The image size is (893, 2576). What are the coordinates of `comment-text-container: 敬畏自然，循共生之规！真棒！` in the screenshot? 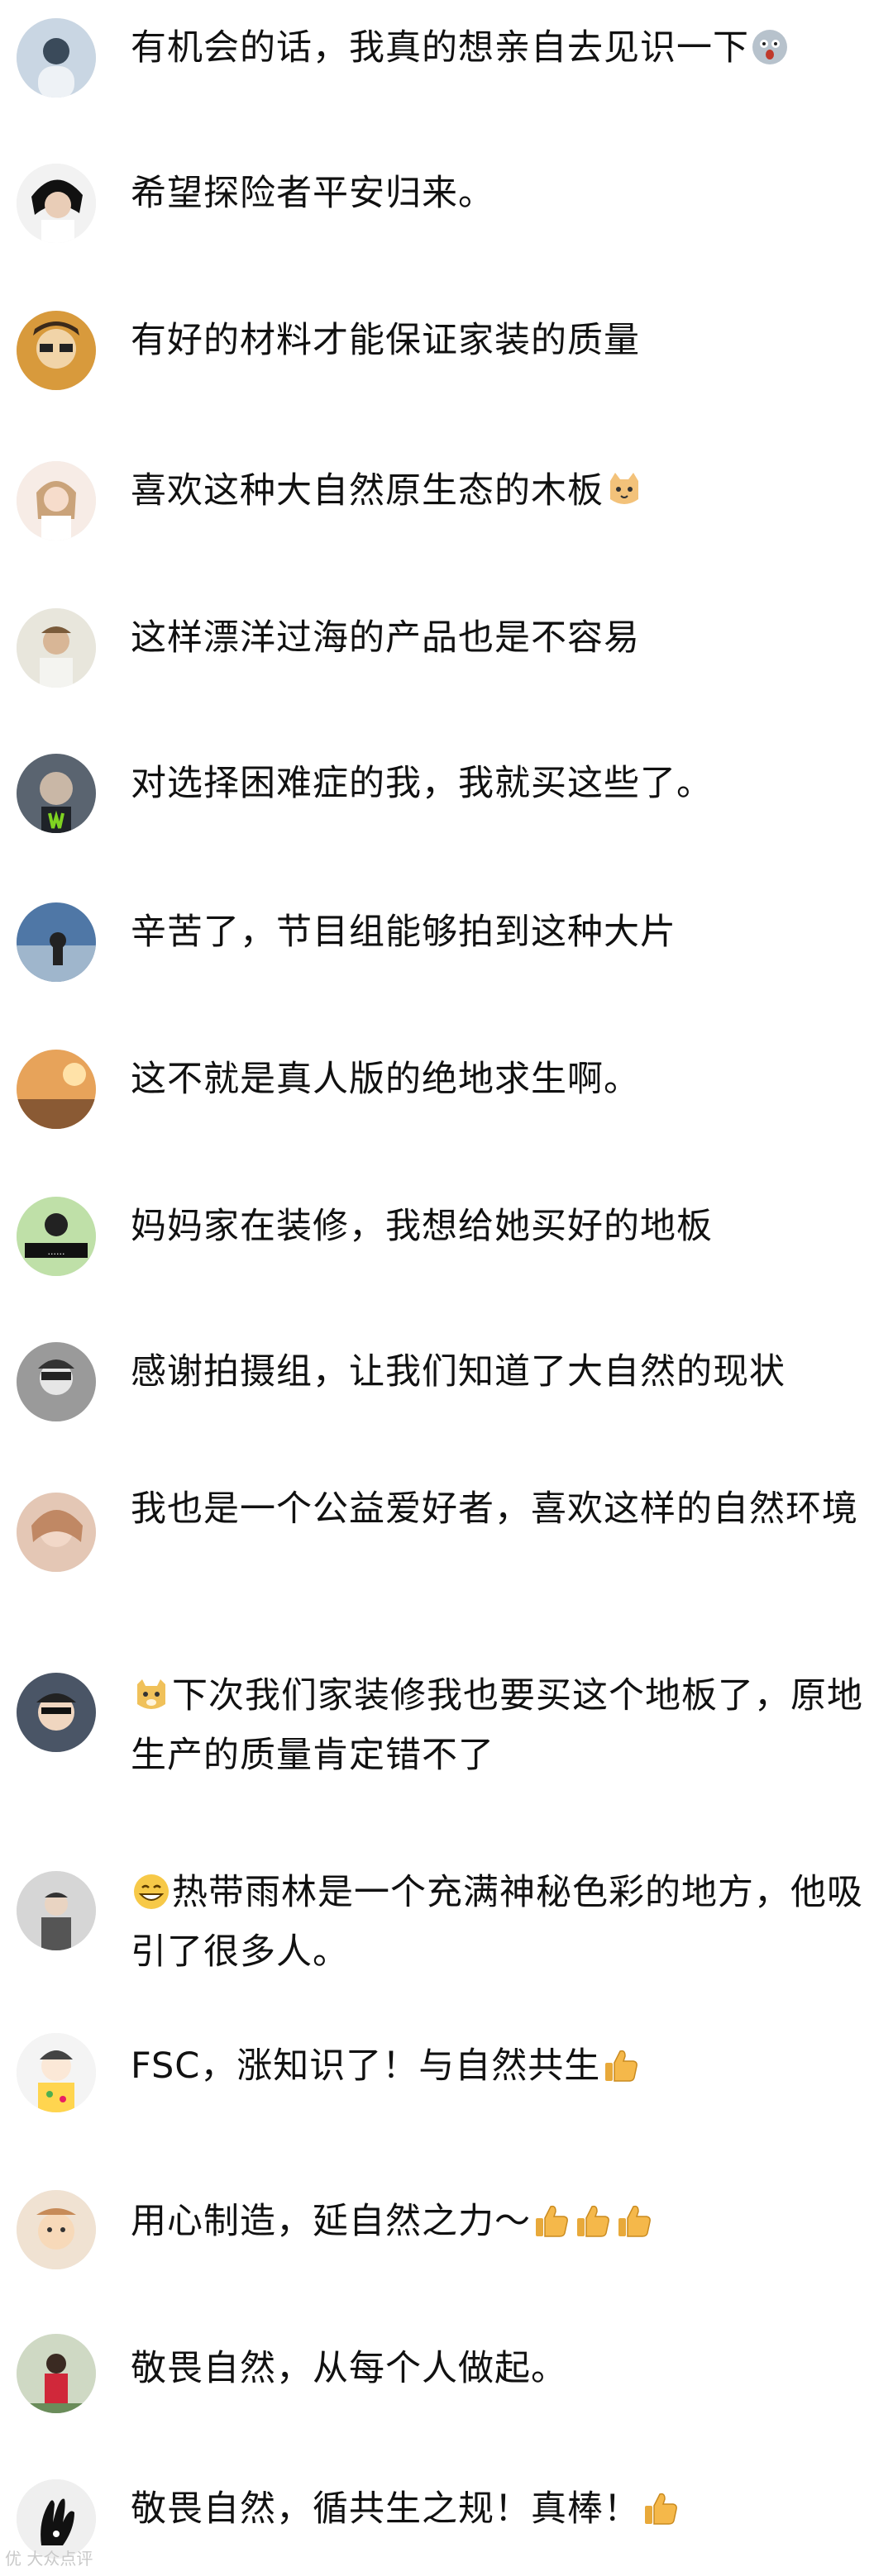 It's located at (503, 2509).